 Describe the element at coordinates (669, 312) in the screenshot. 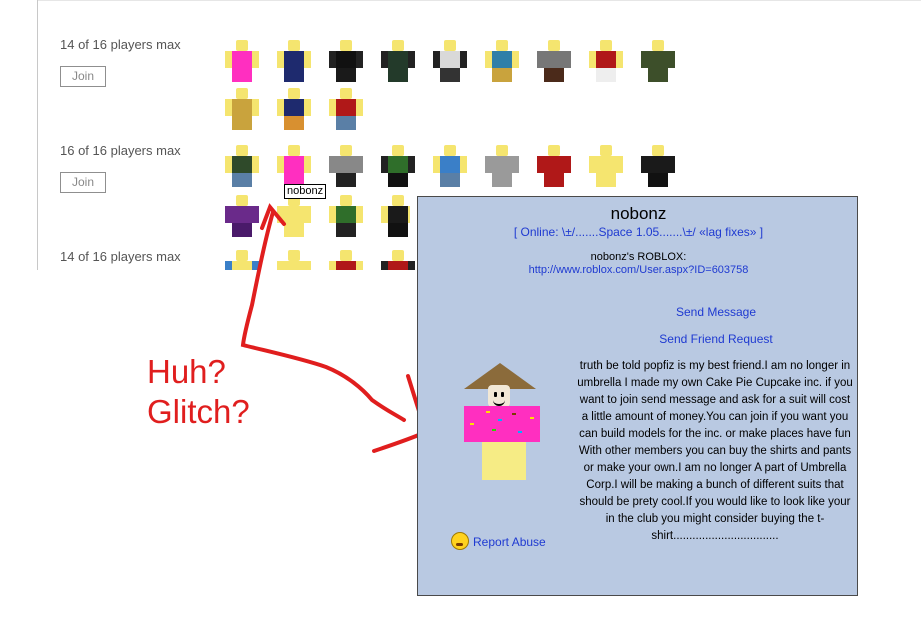

I see `send-message-link: Send Message` at that location.